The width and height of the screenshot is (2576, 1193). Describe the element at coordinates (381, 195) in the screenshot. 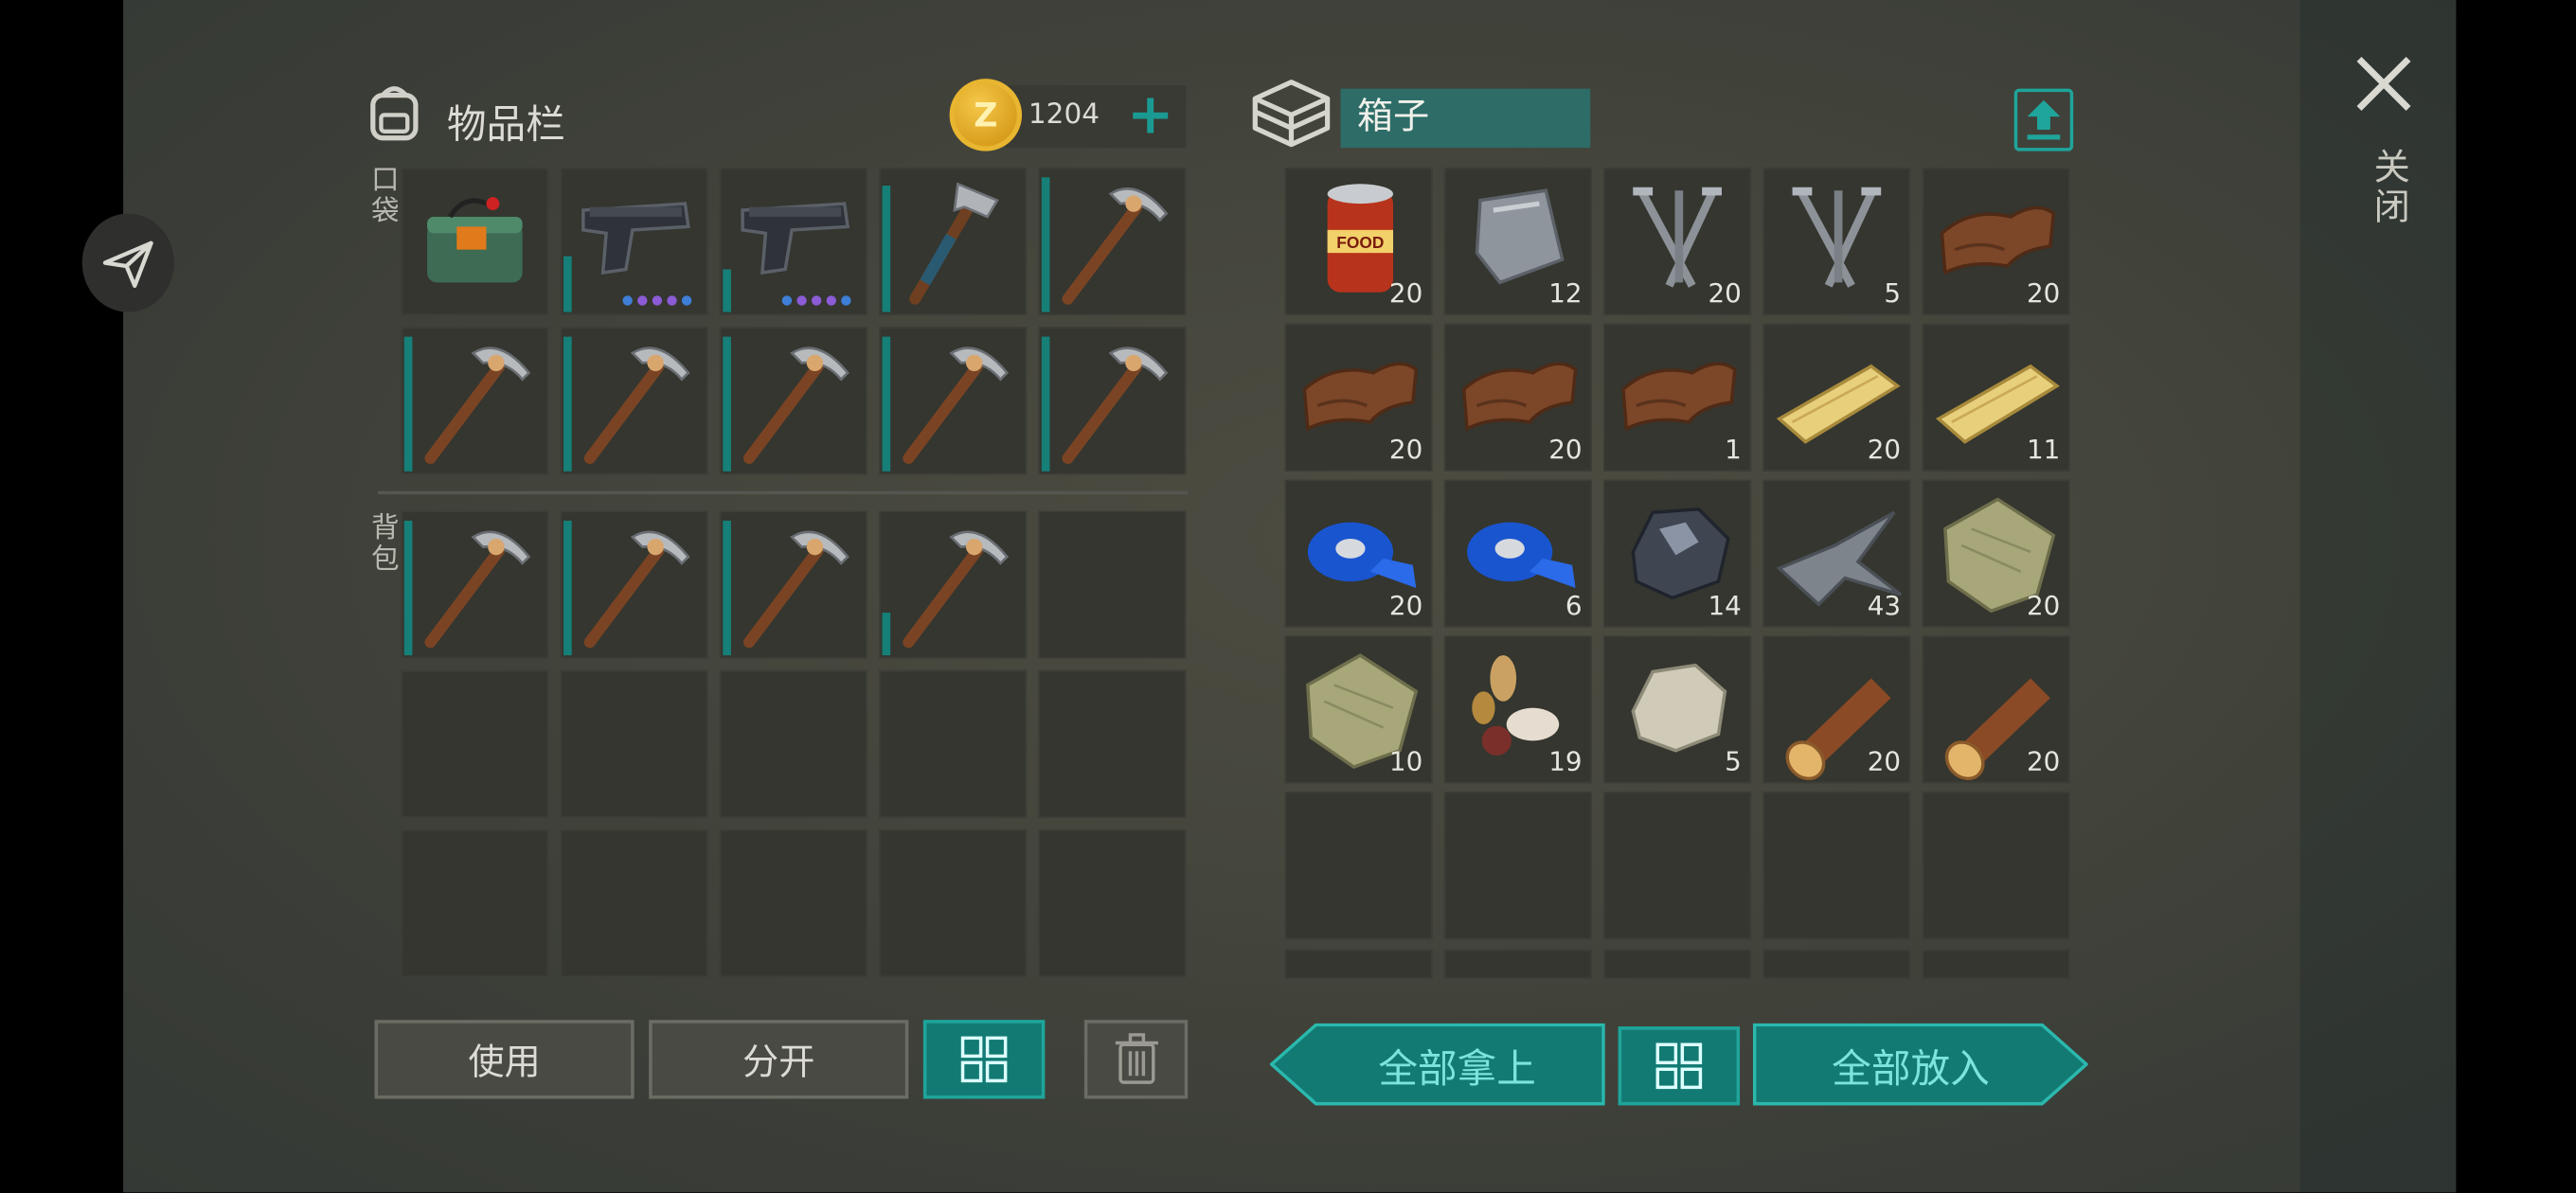

I see `pocket-label: 口袋` at that location.